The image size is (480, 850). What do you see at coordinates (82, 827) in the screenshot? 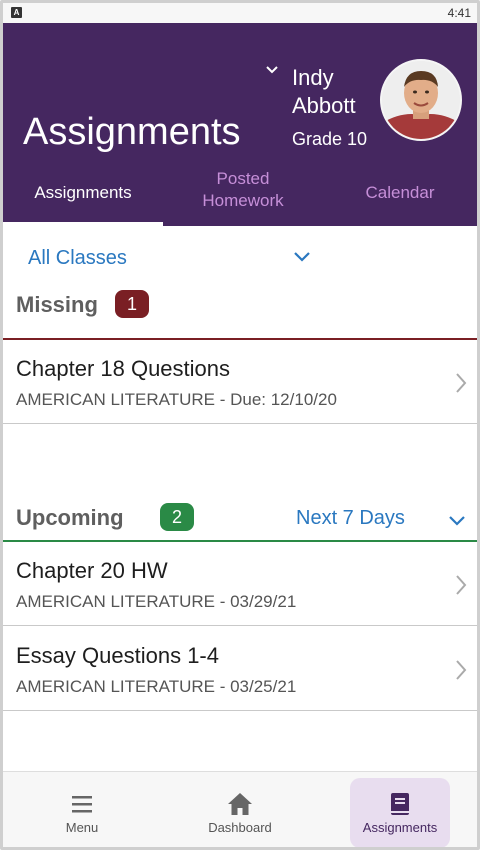
I see `nav-menu-label: Menu` at bounding box center [82, 827].